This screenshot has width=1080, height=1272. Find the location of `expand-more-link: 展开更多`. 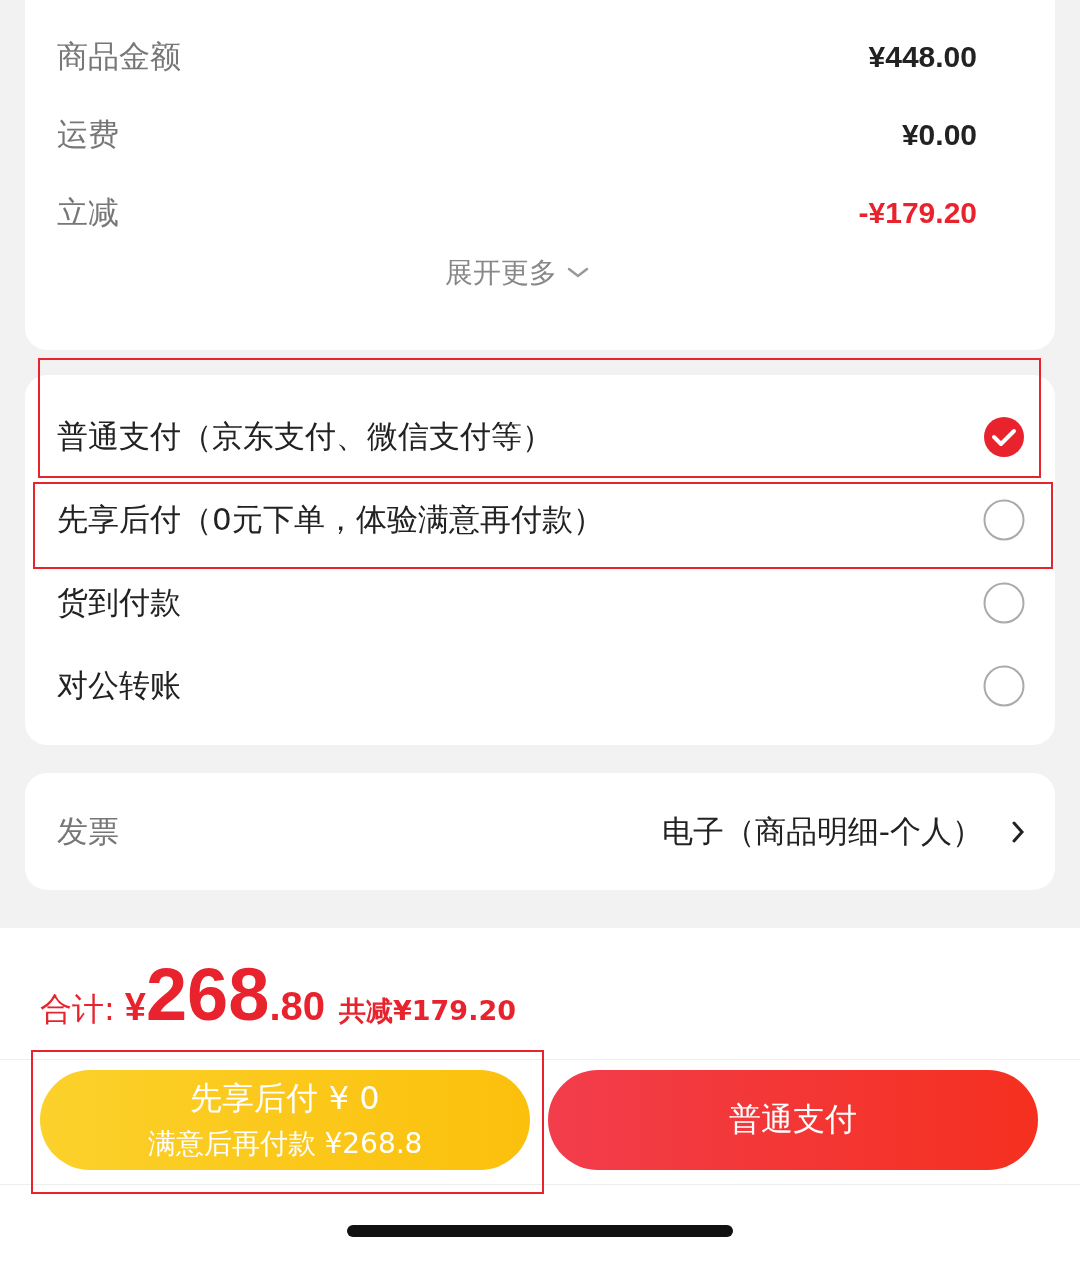

expand-more-link: 展开更多 is located at coordinates (517, 273).